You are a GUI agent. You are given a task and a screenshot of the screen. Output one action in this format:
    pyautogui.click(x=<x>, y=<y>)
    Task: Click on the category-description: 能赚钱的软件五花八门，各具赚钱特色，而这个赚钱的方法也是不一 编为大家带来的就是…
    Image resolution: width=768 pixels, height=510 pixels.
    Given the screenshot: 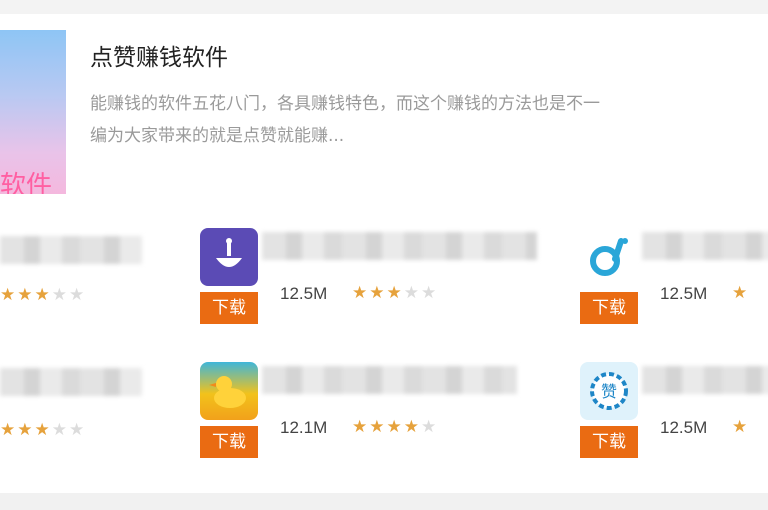 What is the action you would take?
    pyautogui.click(x=429, y=120)
    